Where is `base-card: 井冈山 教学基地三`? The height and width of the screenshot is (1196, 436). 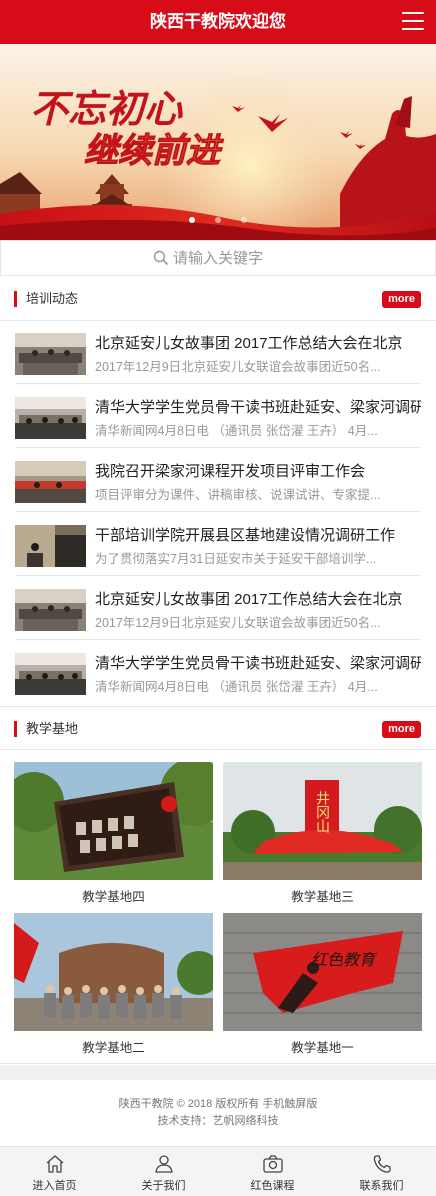 base-card: 井冈山 教学基地三 is located at coordinates (322, 833).